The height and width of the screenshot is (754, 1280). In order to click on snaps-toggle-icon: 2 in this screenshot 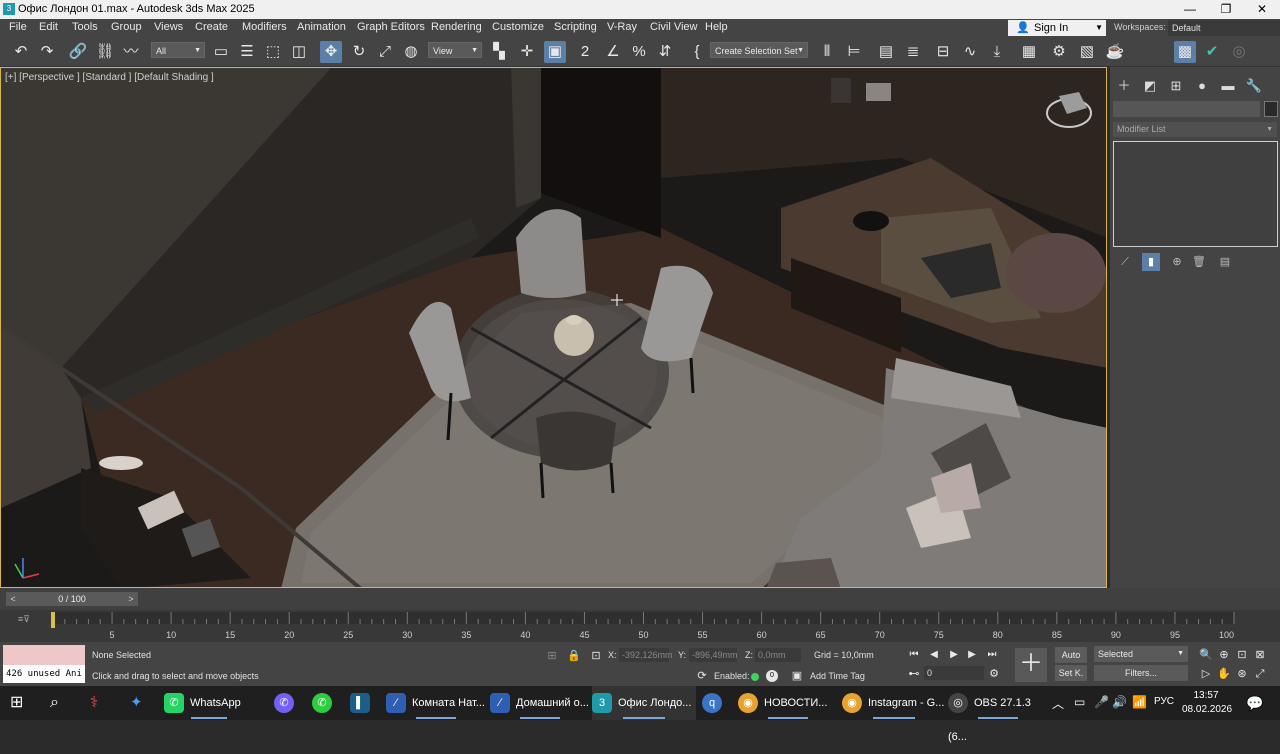, I will do `click(585, 52)`.